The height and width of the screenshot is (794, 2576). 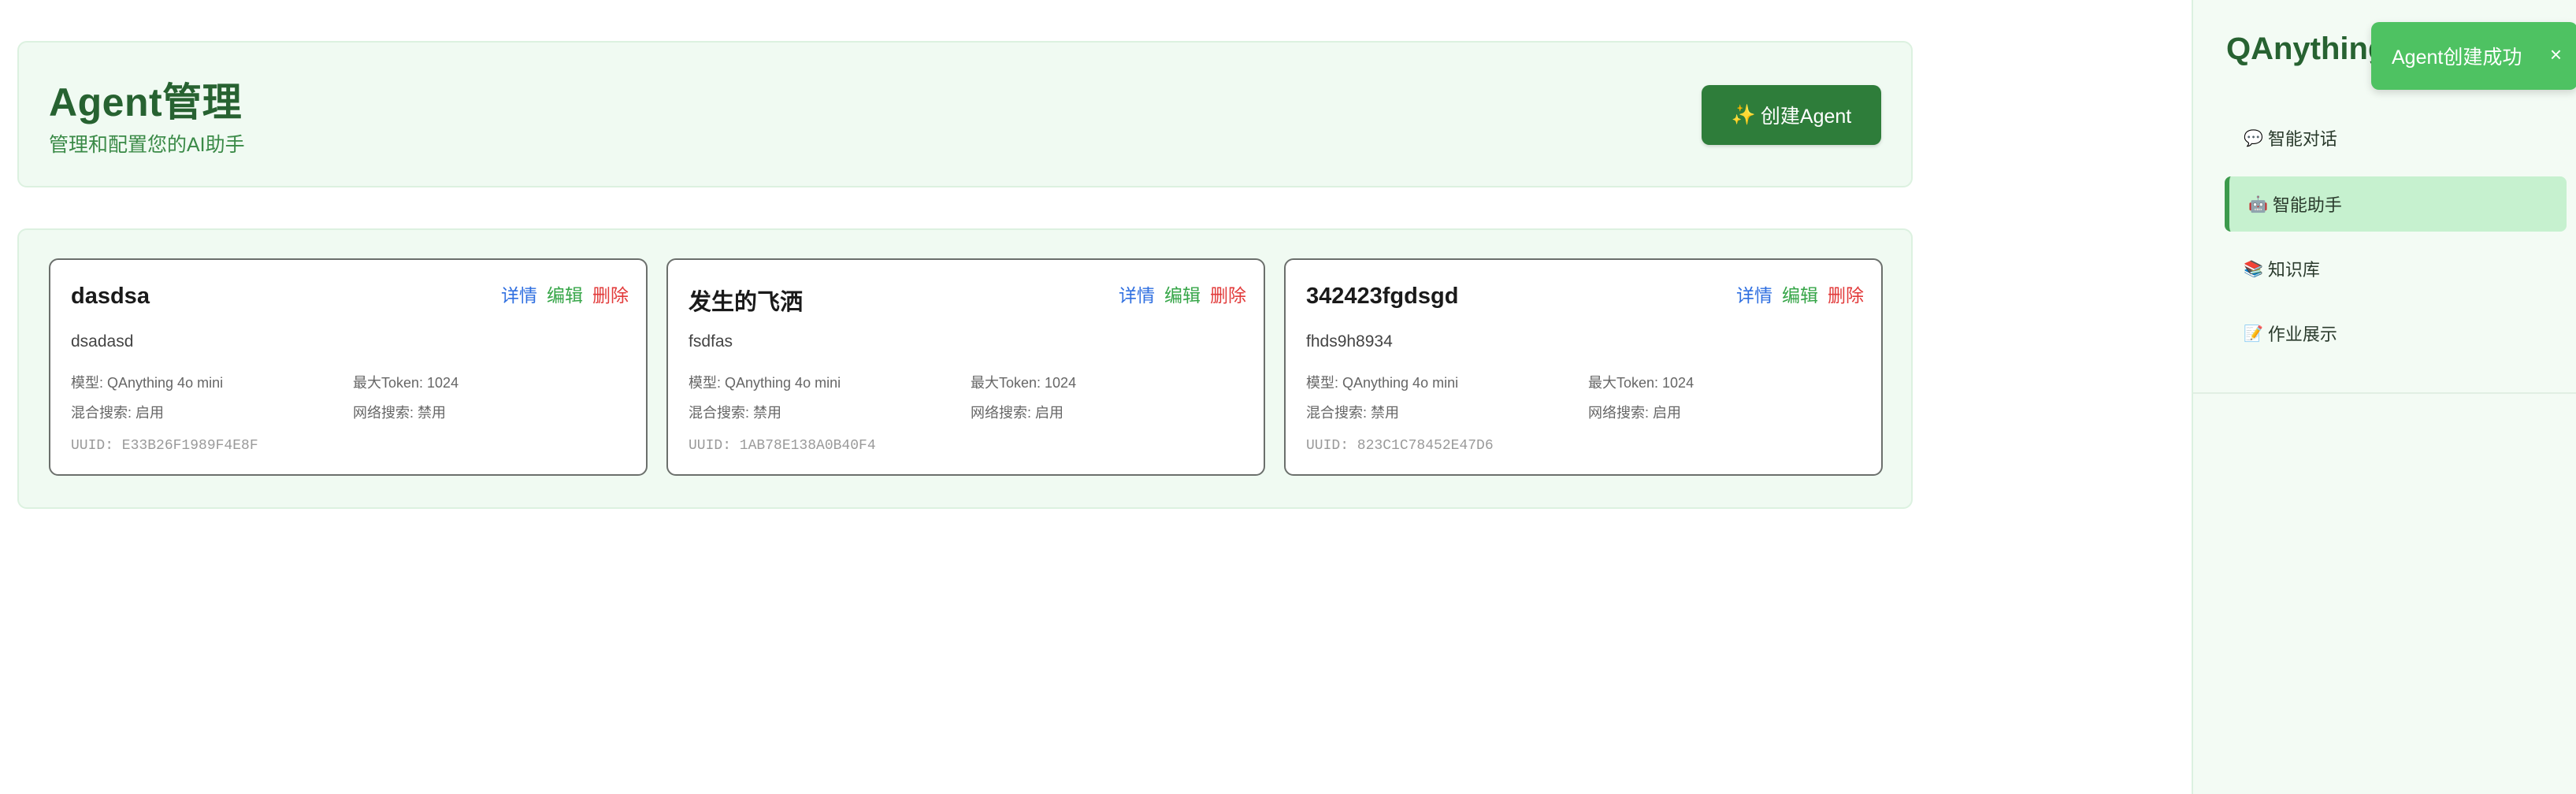 I want to click on page-title: Agent管理, so click(x=146, y=102).